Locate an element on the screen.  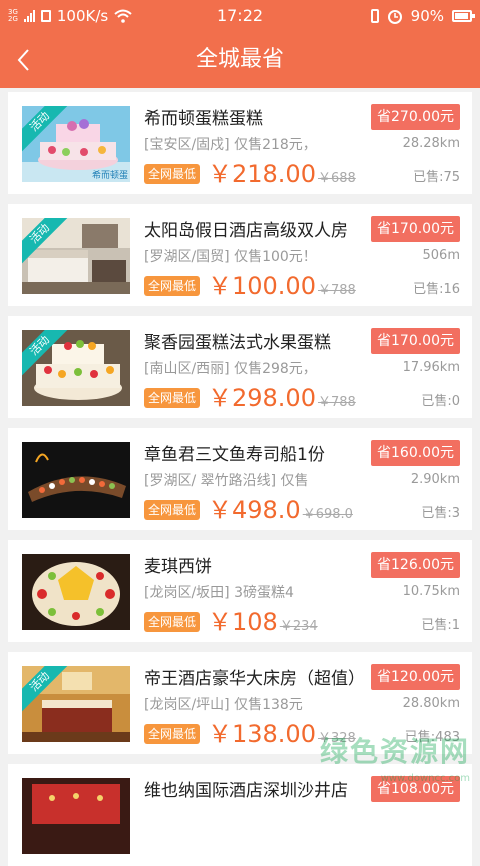
item-desc: [宝安区/固戍] 仅售218元， is located at coordinates (244, 144).